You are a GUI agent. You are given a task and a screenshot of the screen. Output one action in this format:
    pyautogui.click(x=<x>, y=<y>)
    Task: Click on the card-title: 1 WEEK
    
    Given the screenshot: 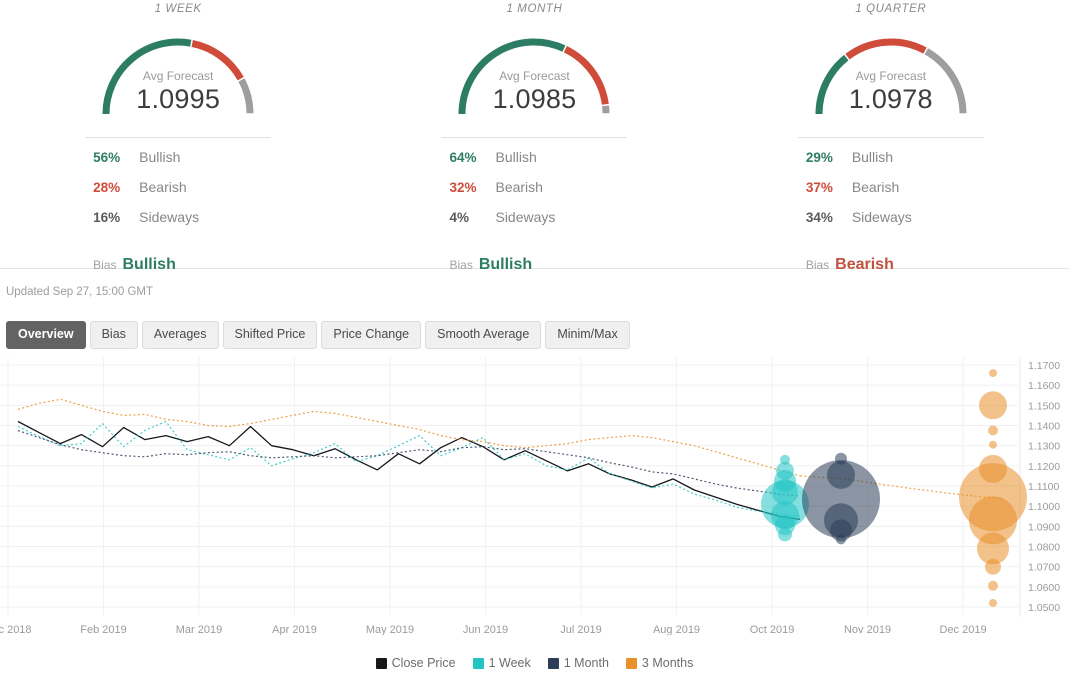 What is the action you would take?
    pyautogui.click(x=178, y=9)
    